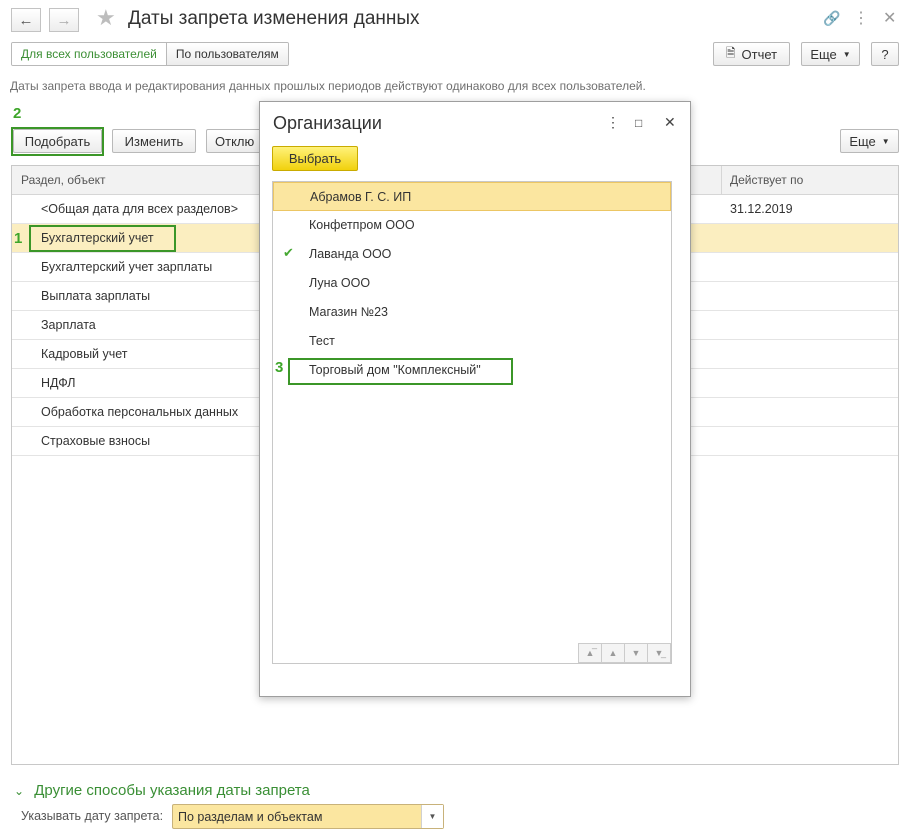 The image size is (903, 834). Describe the element at coordinates (472, 283) in the screenshot. I see `list-item: Луна ООО` at that location.